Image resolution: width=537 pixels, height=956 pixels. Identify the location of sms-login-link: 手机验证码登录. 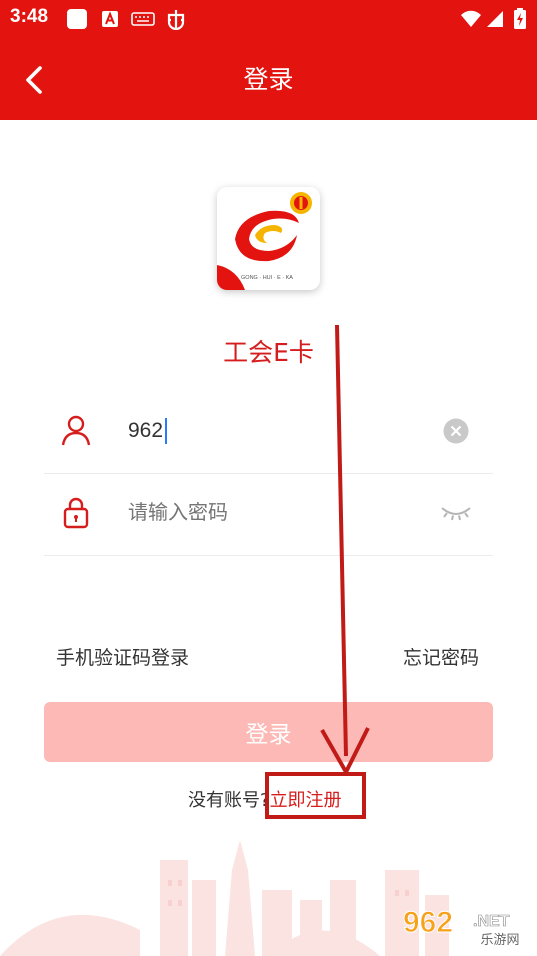
(122, 656).